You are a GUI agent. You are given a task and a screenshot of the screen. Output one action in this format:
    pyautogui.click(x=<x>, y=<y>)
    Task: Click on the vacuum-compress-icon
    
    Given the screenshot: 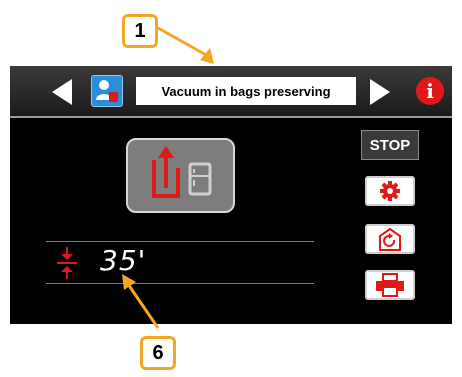 What is the action you would take?
    pyautogui.click(x=67, y=263)
    